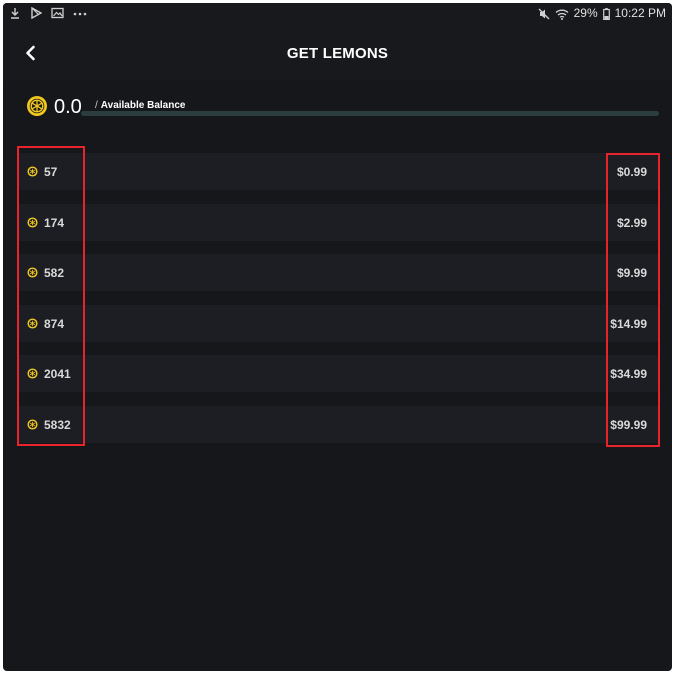 This screenshot has height=674, width=675. What do you see at coordinates (544, 14) in the screenshot?
I see `mute-icon` at bounding box center [544, 14].